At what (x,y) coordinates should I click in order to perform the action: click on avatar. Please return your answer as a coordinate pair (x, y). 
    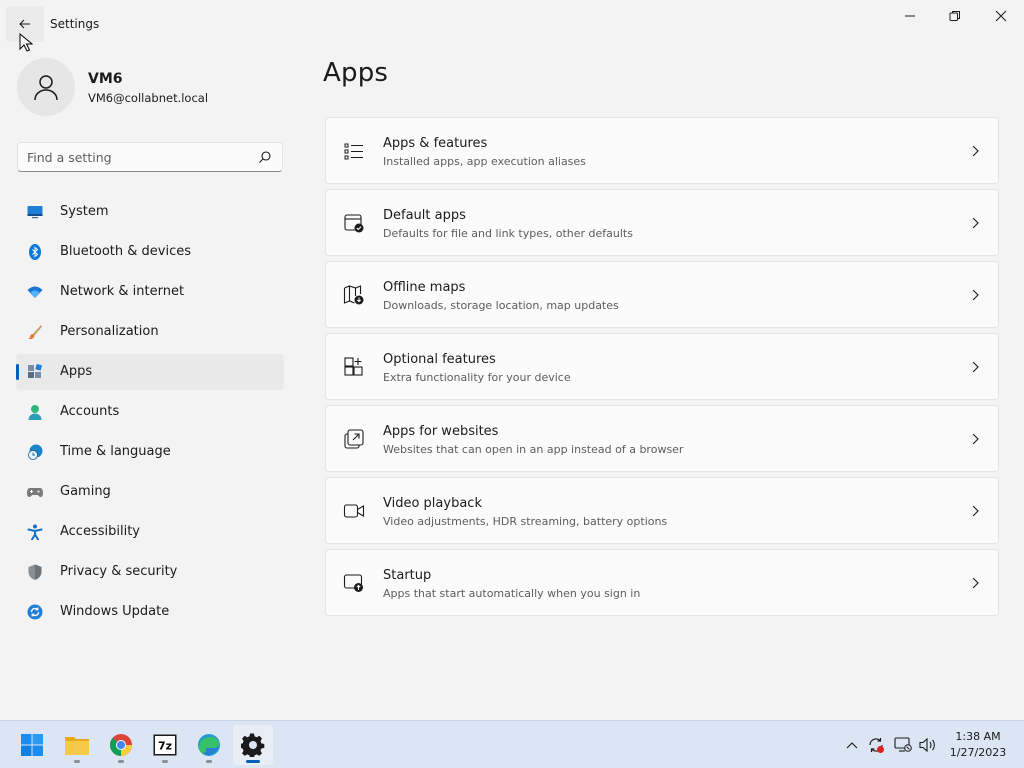
    Looking at the image, I should click on (46, 87).